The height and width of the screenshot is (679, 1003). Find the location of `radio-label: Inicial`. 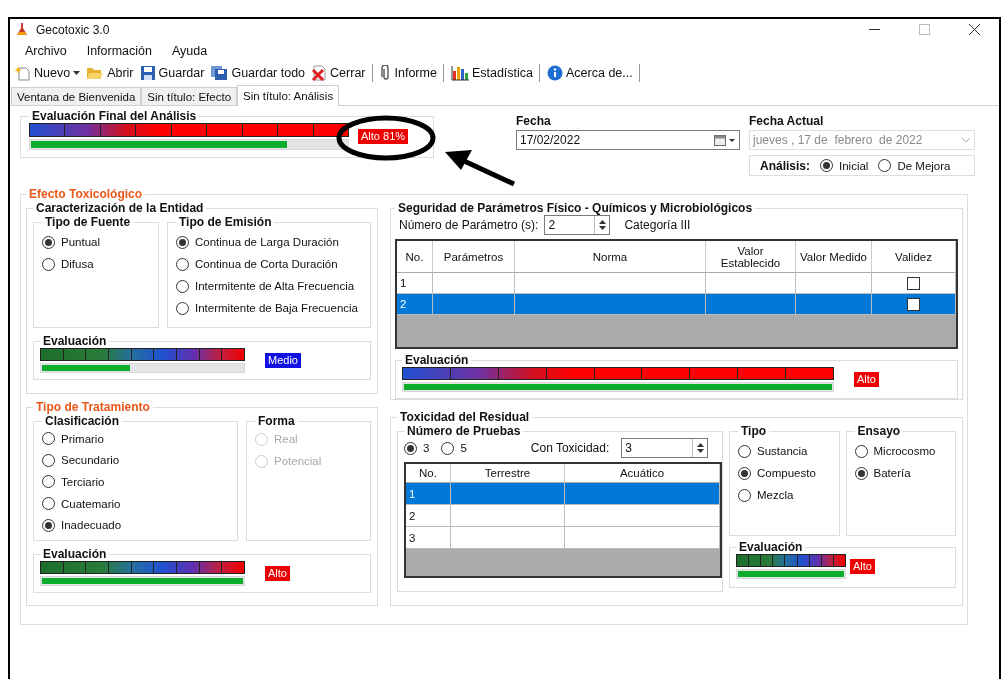

radio-label: Inicial is located at coordinates (854, 165).